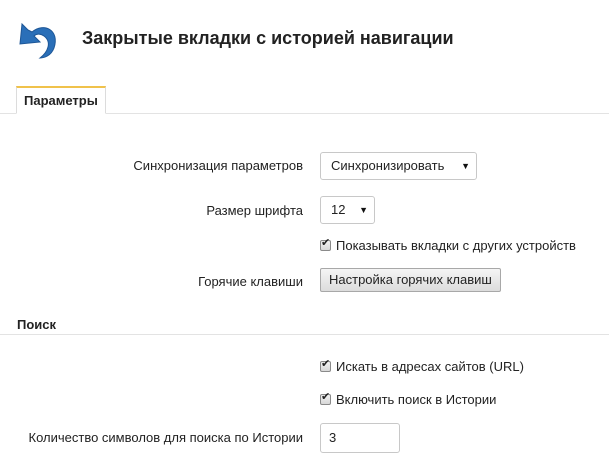 Image resolution: width=609 pixels, height=464 pixels. I want to click on search-urls-option: ✔ Искать в адресах сайтов (URL), so click(422, 366).